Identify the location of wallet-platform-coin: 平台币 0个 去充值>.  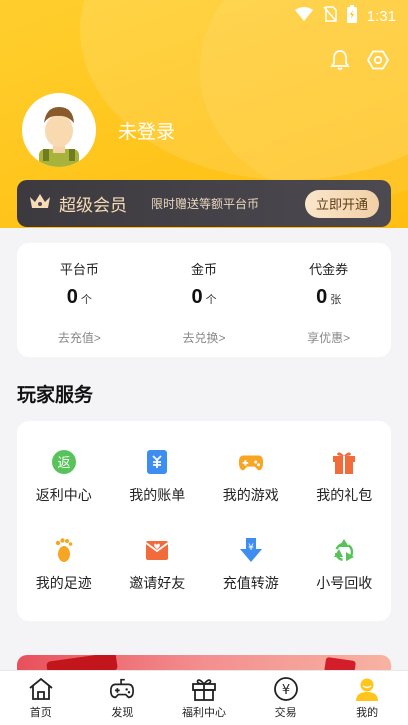
(79, 300).